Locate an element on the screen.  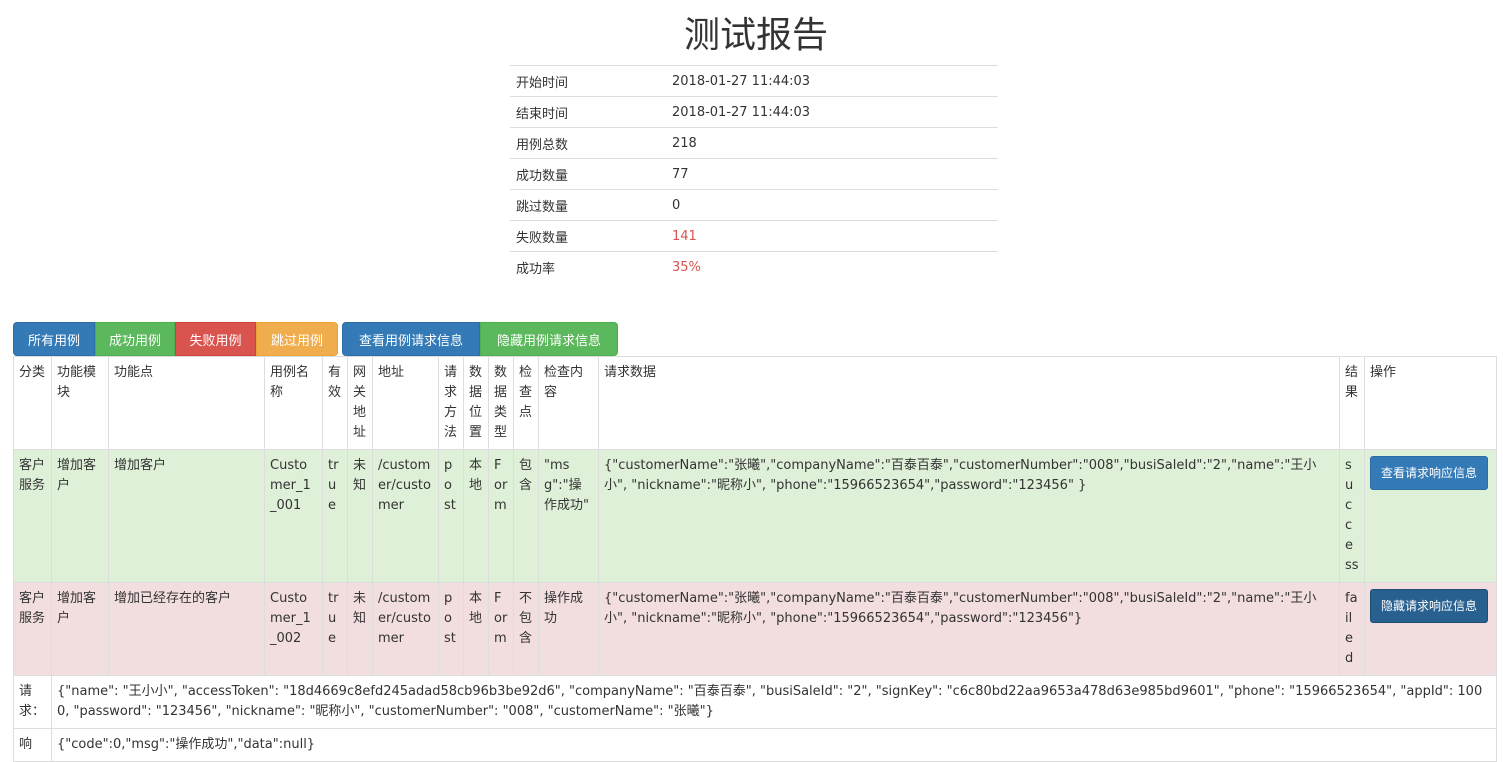
filter-toolbar: 所有用例 成功用例 失败用例 跳过用例 查看用例请求信息 隐藏用例请求信息 is located at coordinates (315, 339).